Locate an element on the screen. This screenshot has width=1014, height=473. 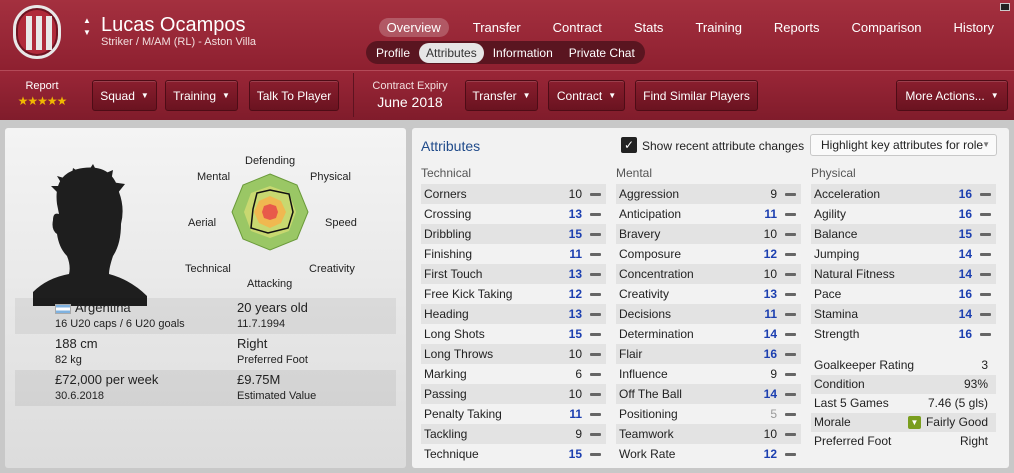
attribute-row: Decisions 11 is located at coordinates (708, 314).